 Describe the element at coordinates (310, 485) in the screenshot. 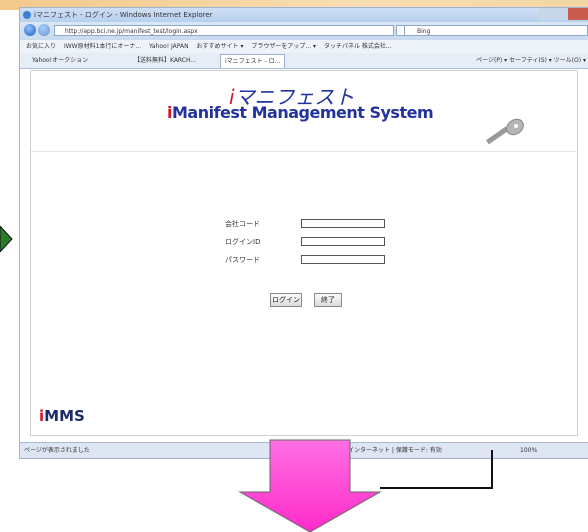

I see `down-arrow-icon` at that location.